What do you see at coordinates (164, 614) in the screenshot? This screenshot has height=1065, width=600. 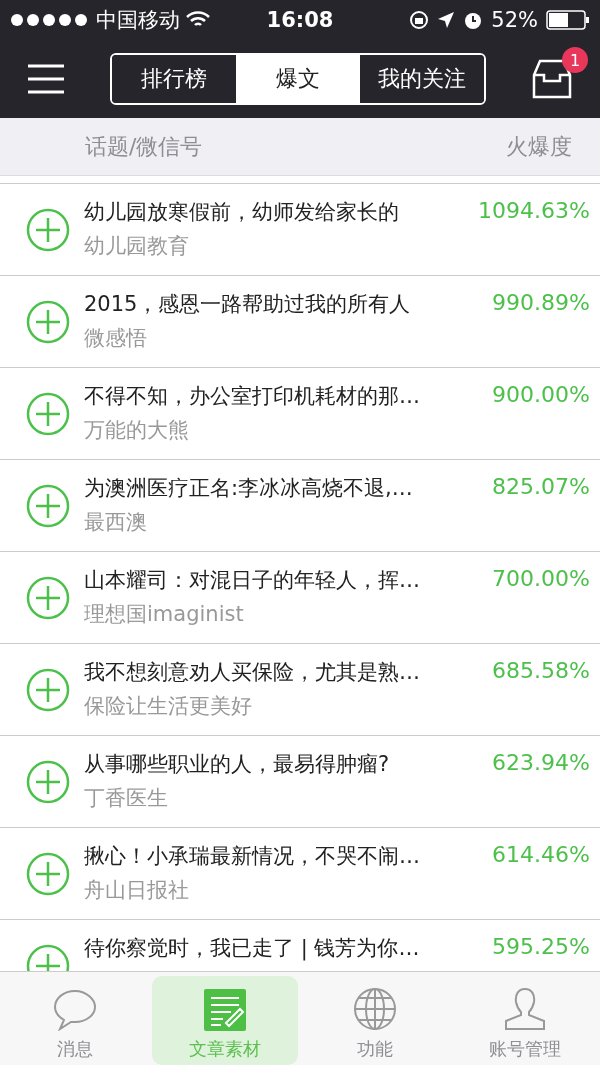 I see `account-name: 理想国imaginist` at bounding box center [164, 614].